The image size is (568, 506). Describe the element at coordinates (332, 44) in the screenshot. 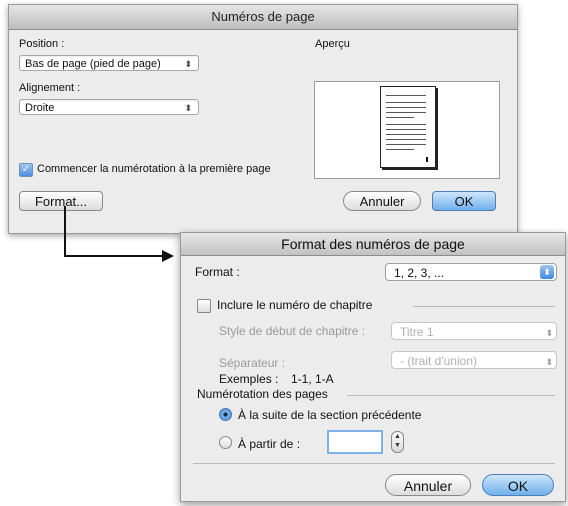

I see `preview-label: Aperçu` at that location.